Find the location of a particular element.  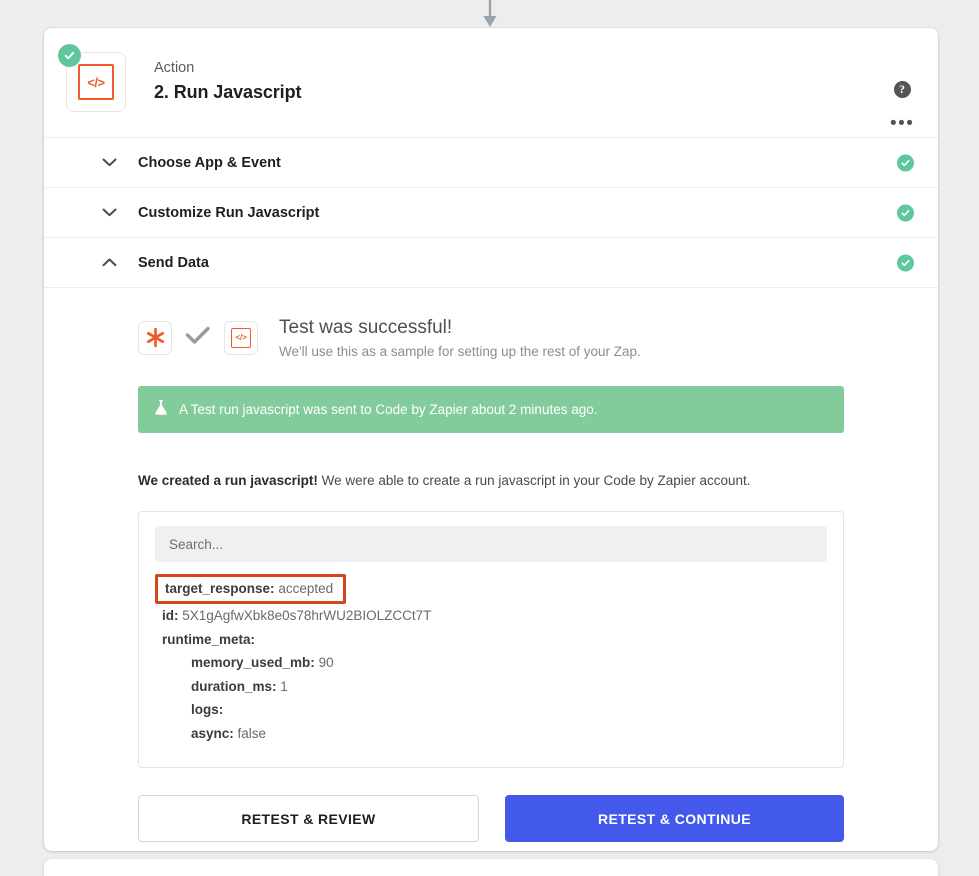

more-options-icon: ••• is located at coordinates (902, 123).